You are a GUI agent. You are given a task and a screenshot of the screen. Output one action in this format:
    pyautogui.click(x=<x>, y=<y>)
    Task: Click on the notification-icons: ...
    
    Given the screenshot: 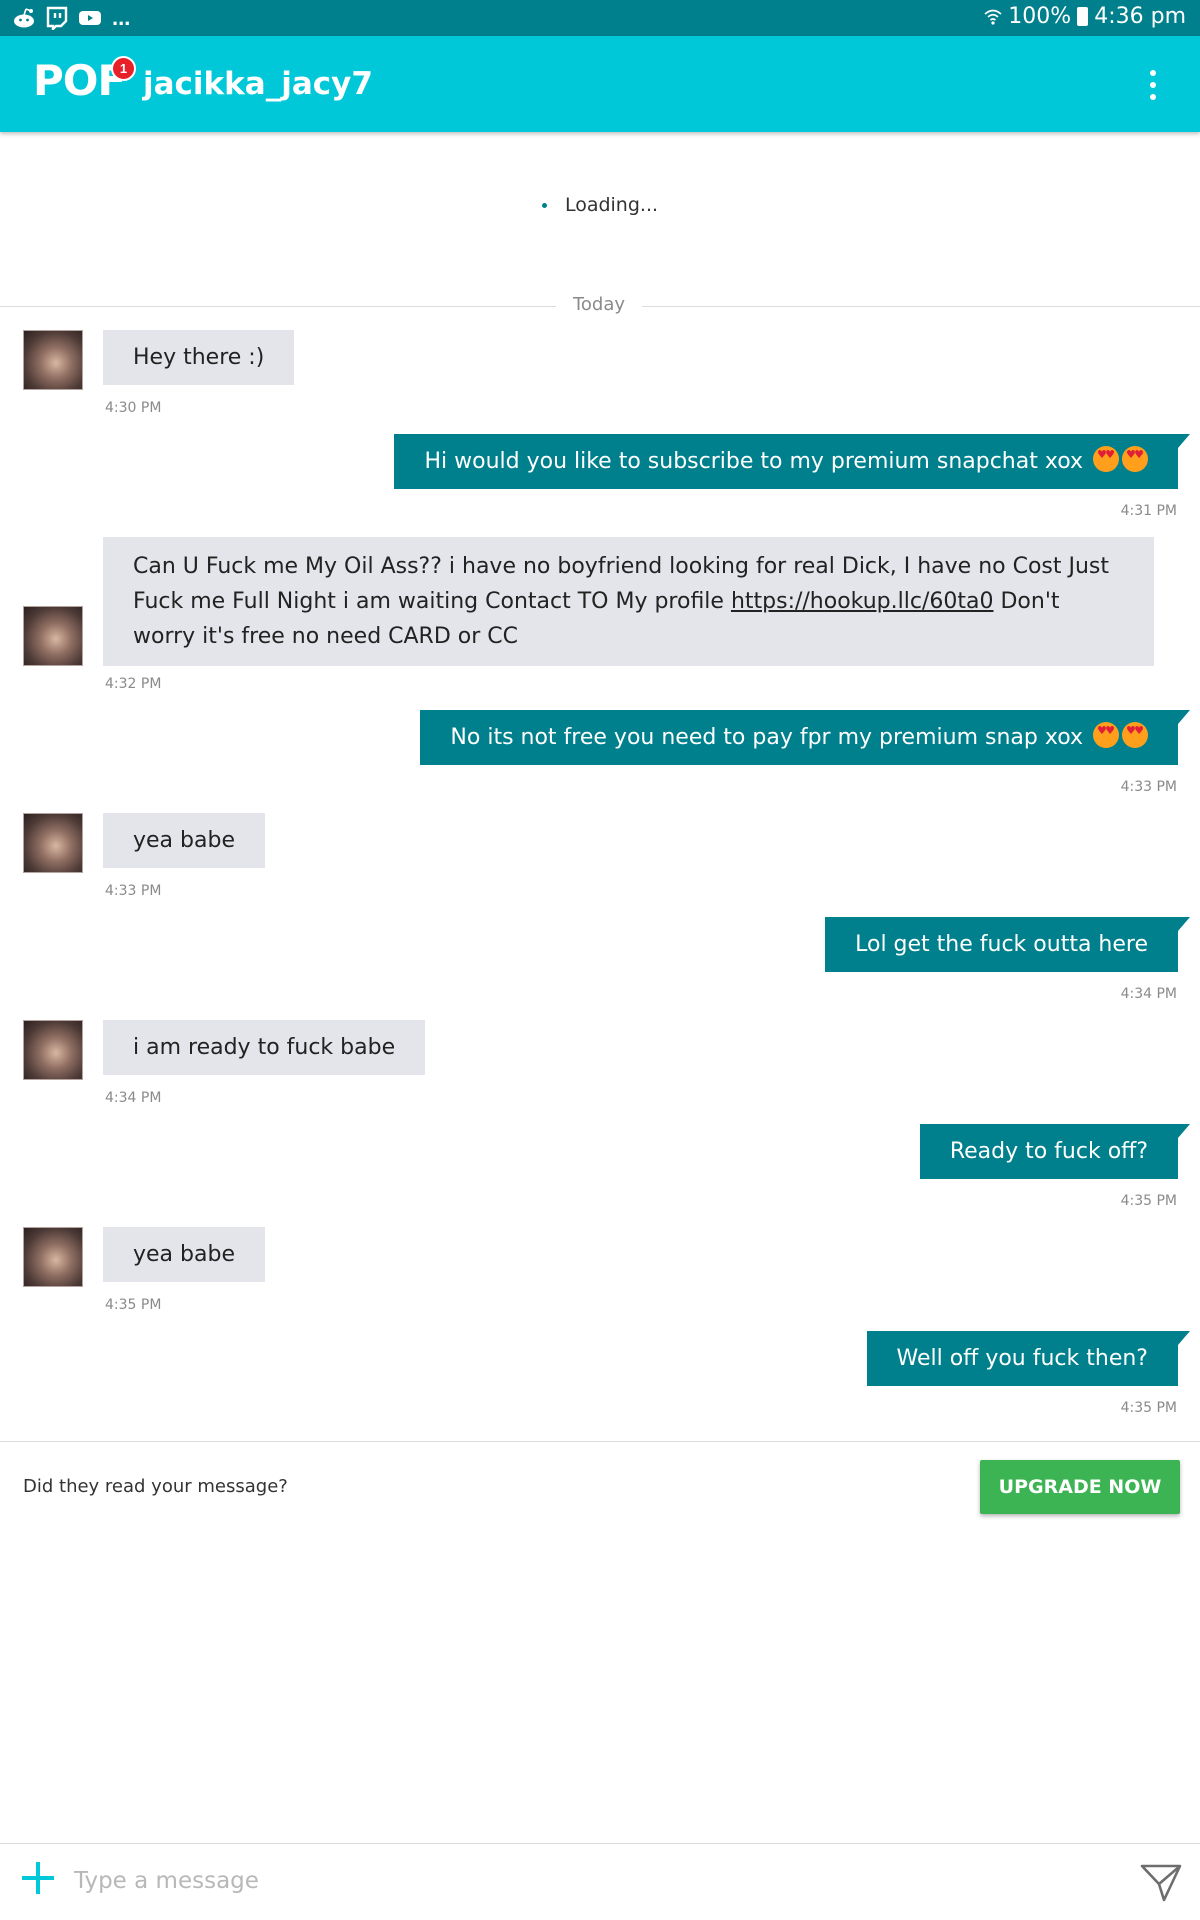 What is the action you would take?
    pyautogui.click(x=71, y=18)
    